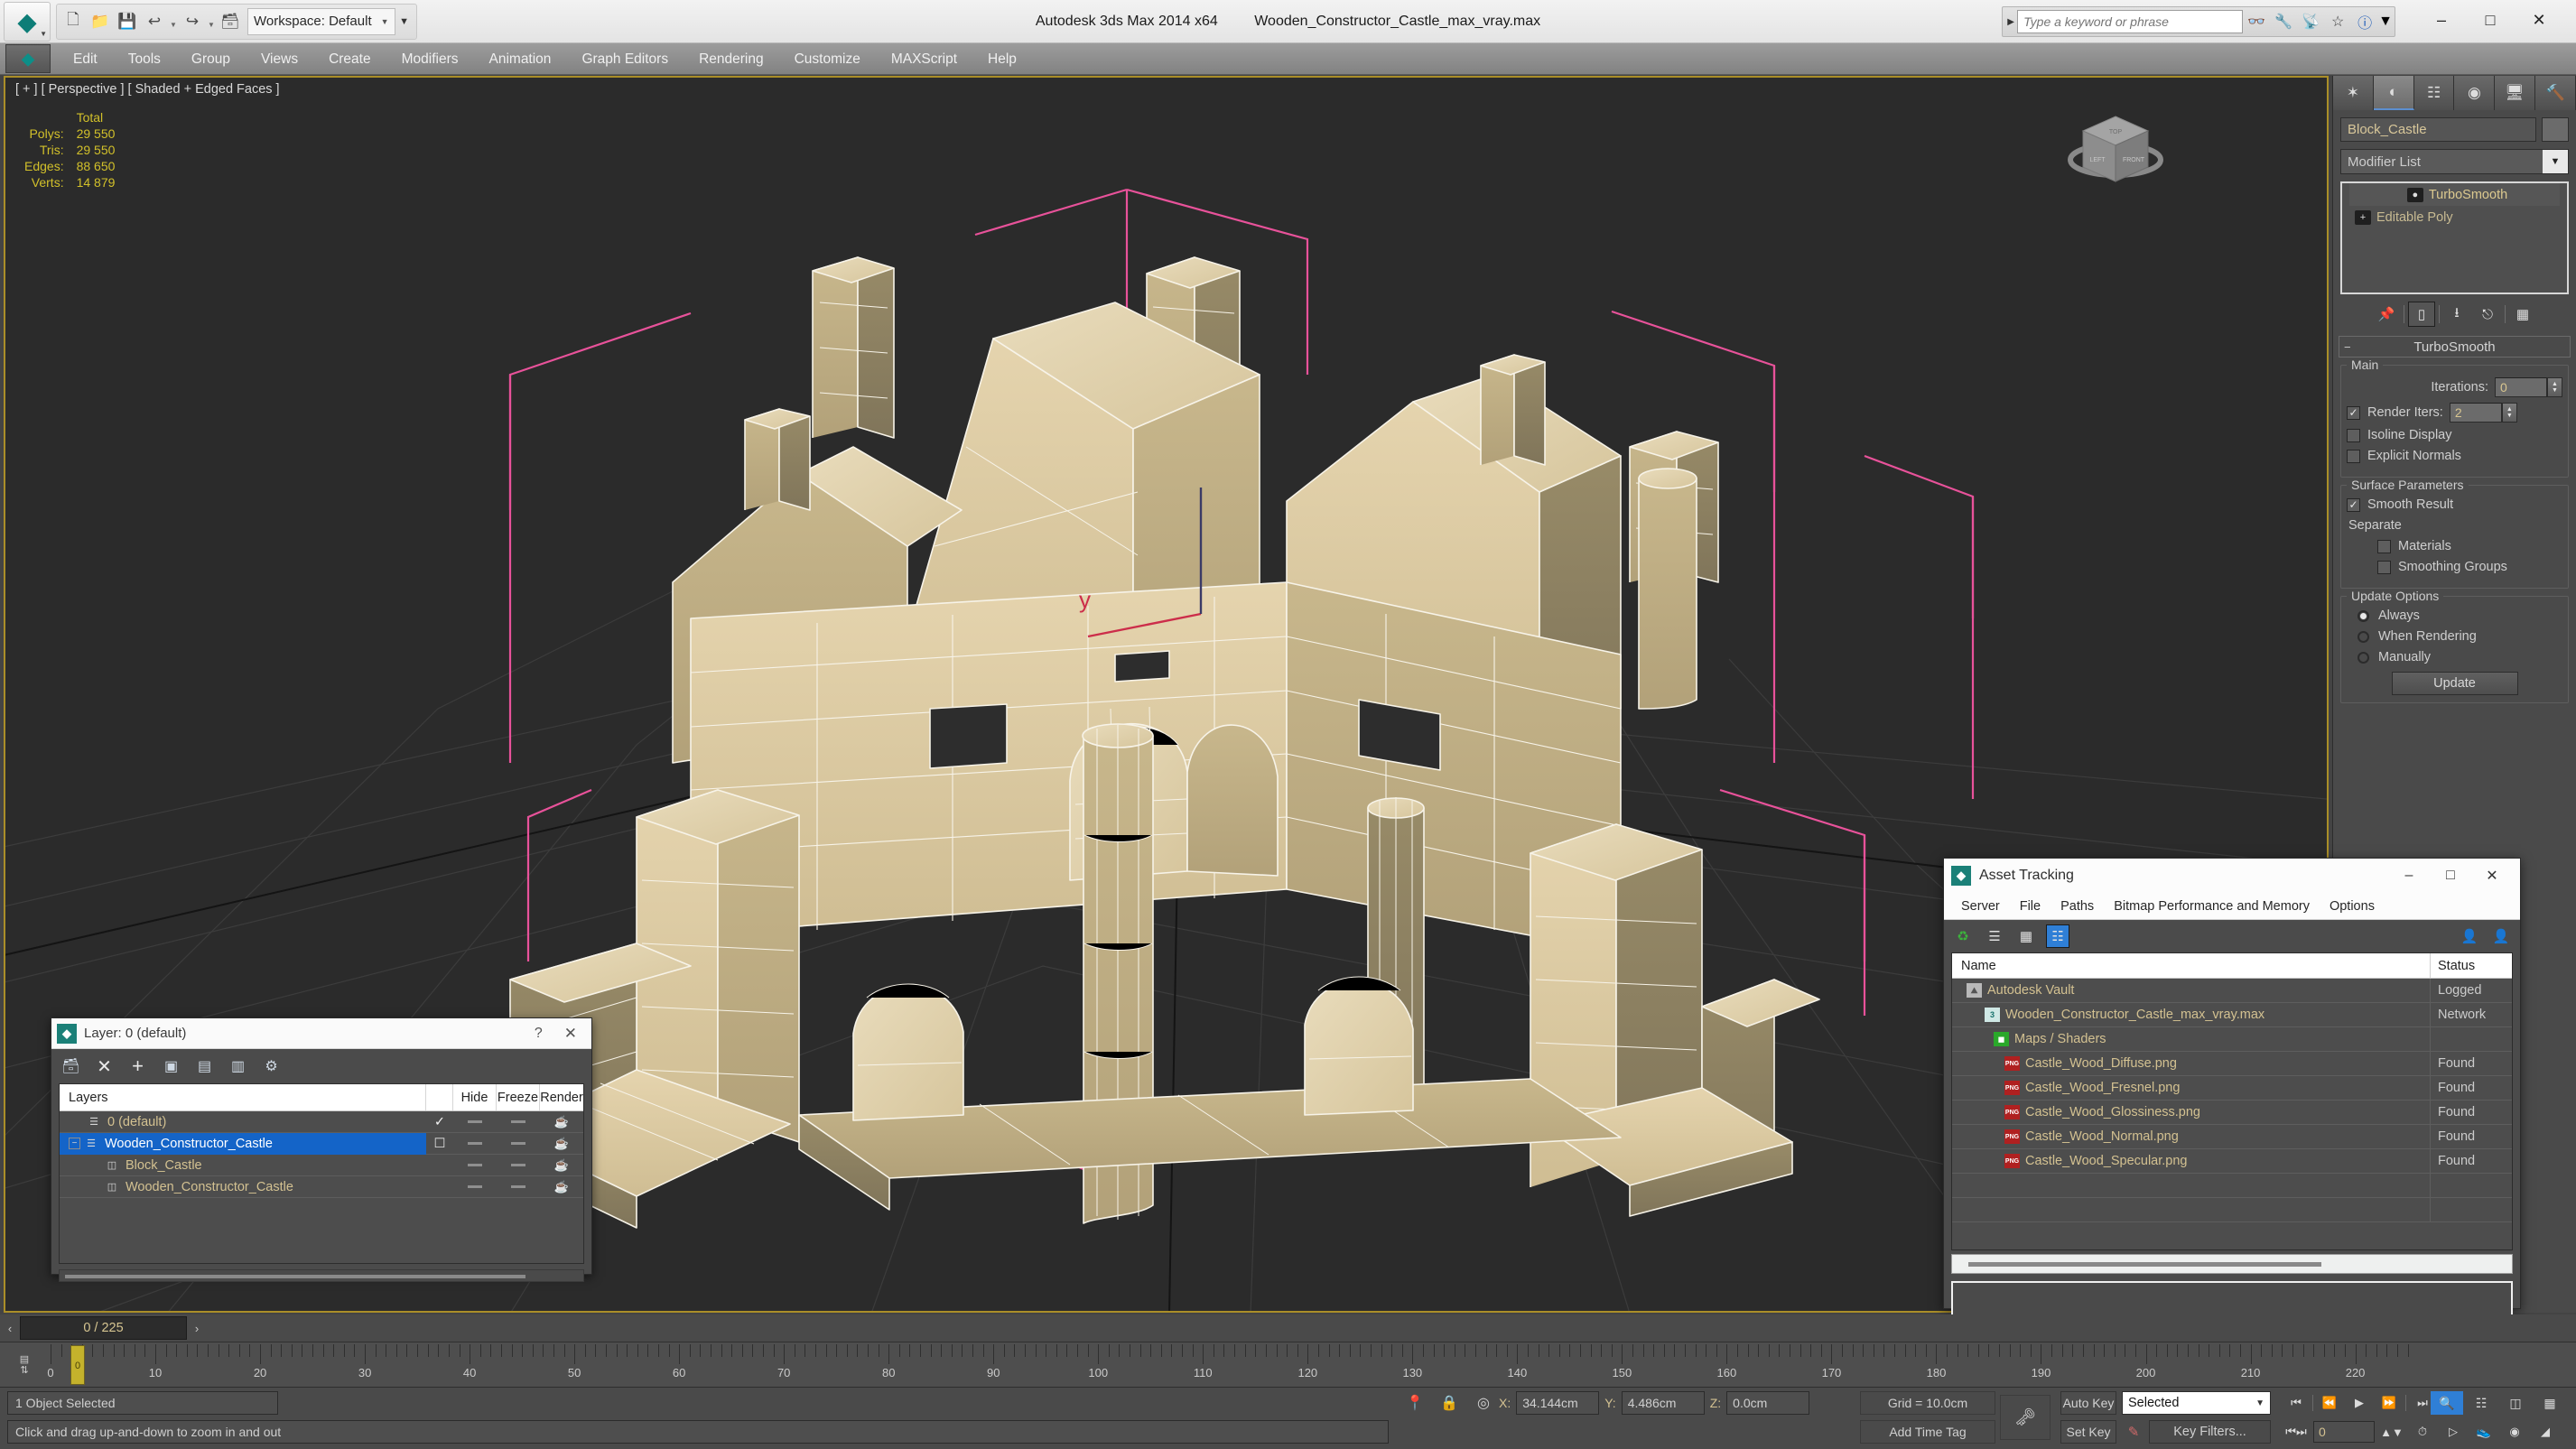  Describe the element at coordinates (2528, 387) in the screenshot. I see `iterations-spinner: 0 ▲ ▼` at that location.